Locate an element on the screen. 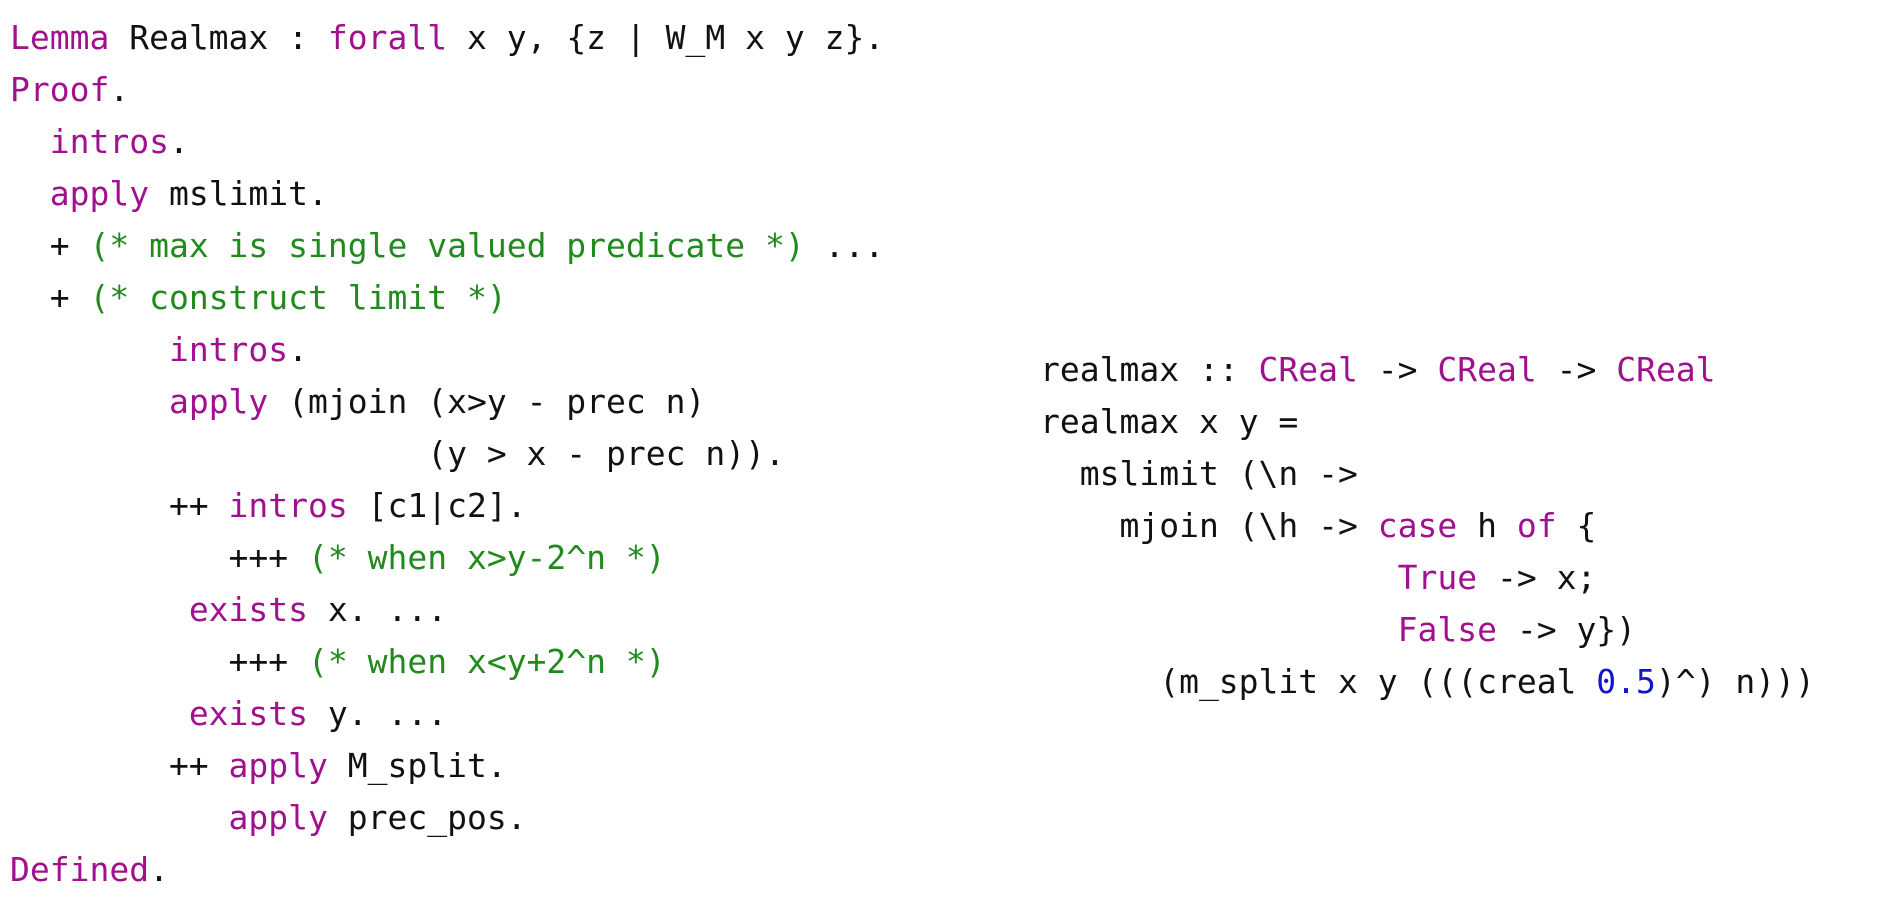 This screenshot has height=908, width=1879. coq-code-line: ++ intros [c1|c2]. is located at coordinates (447, 506).